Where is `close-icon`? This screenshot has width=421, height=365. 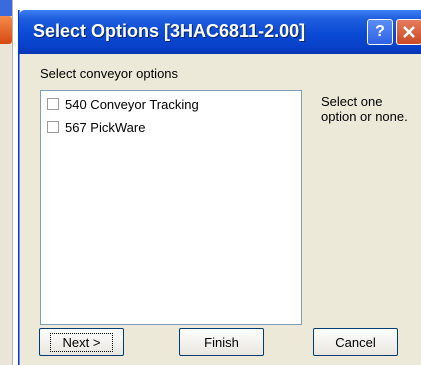
close-icon is located at coordinates (409, 32).